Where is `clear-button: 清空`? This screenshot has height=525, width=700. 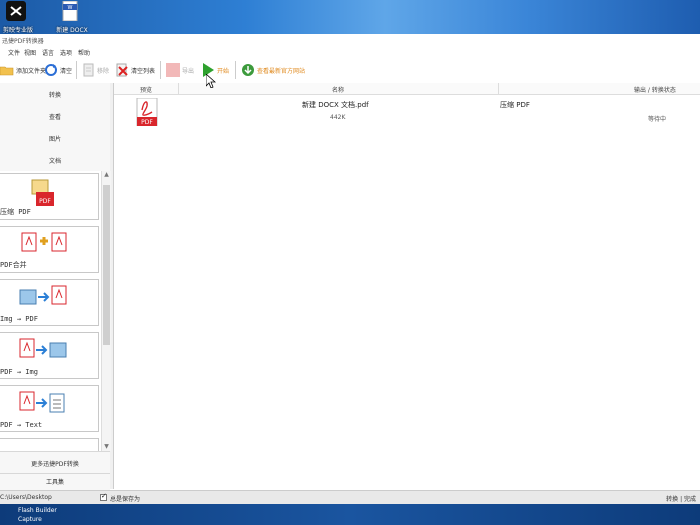
clear-button: 清空 is located at coordinates (58, 70).